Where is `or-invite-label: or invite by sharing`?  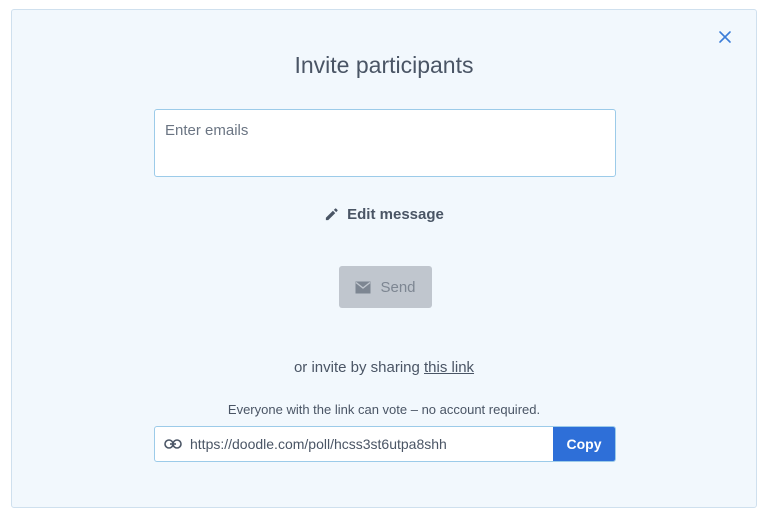
or-invite-label: or invite by sharing is located at coordinates (356, 367).